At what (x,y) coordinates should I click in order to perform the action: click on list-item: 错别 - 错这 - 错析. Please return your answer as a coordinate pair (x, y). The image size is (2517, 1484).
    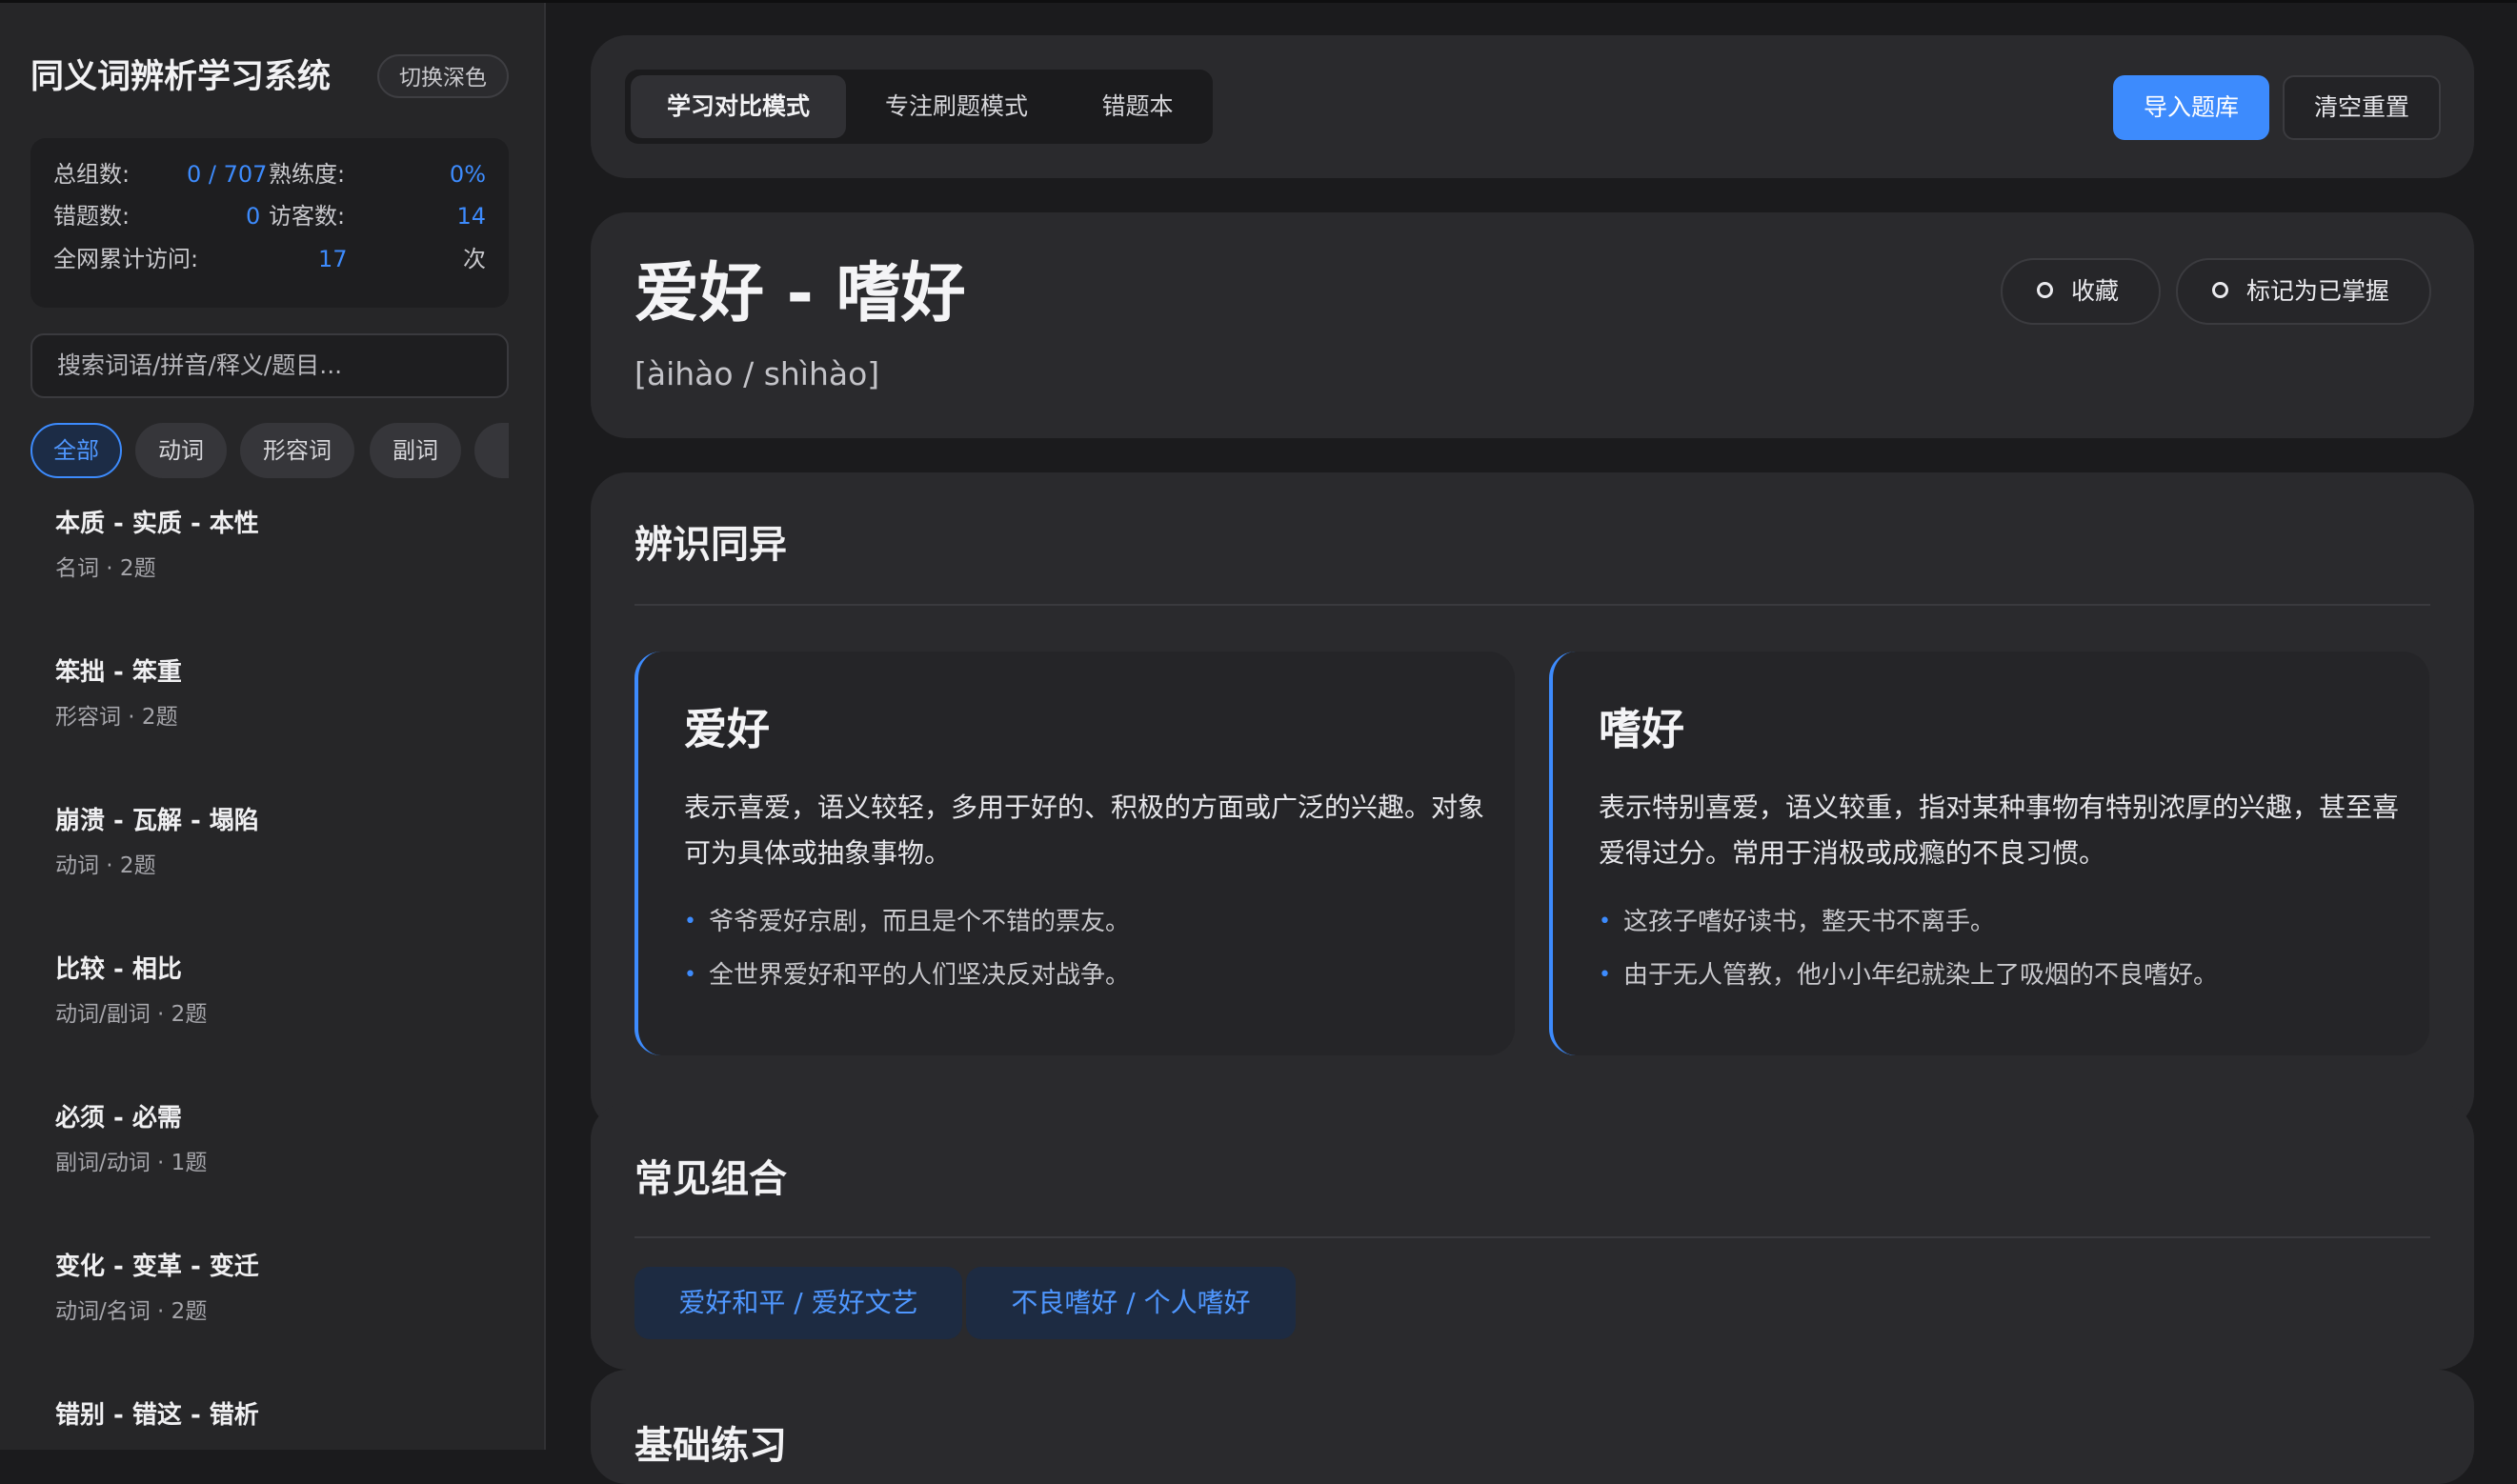
    Looking at the image, I should click on (284, 1415).